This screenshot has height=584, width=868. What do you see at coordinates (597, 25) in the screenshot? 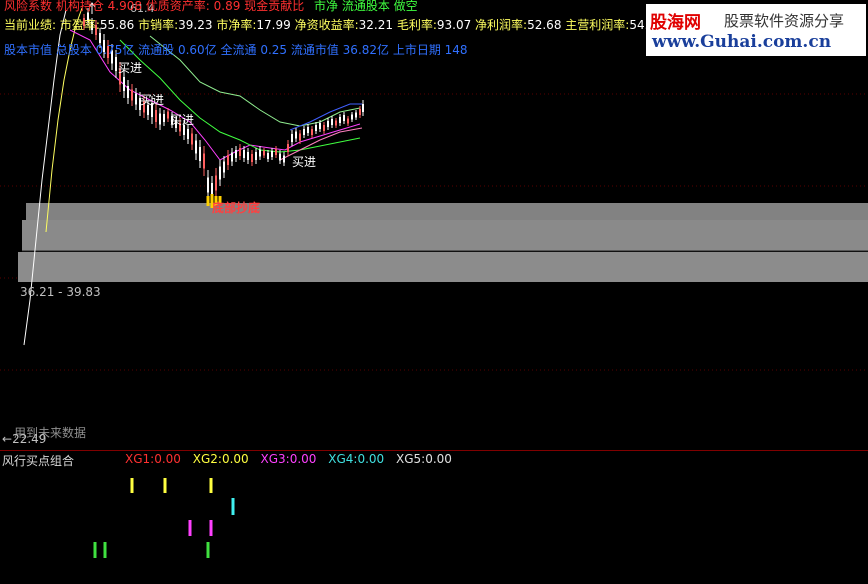
I see `om-label: 主营利润率:` at bounding box center [597, 25].